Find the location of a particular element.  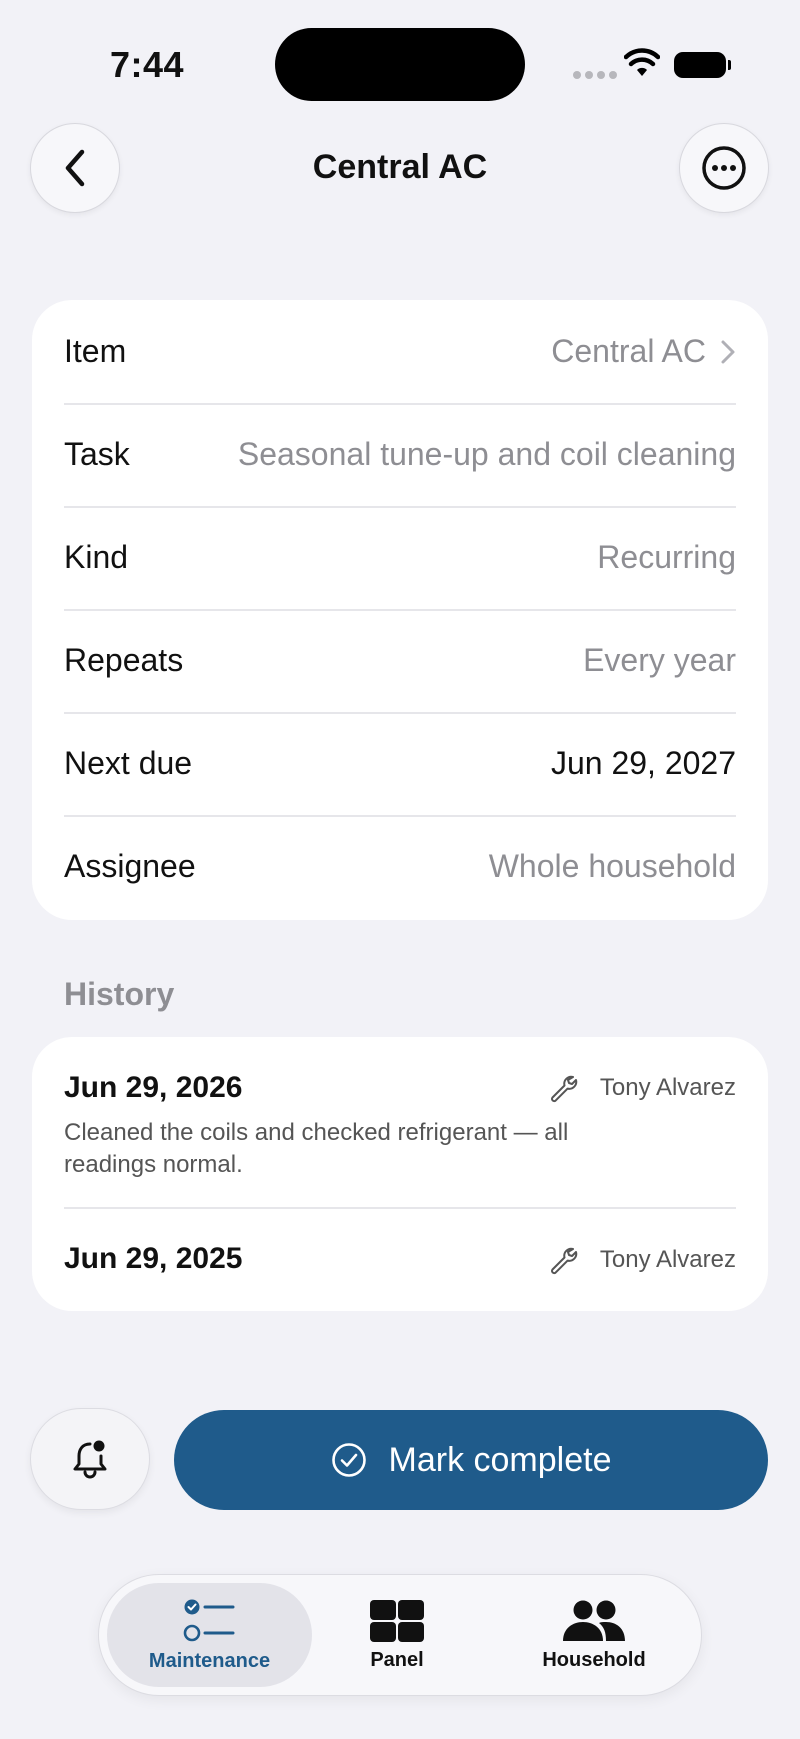

bell-badge-icon is located at coordinates (90, 1459).